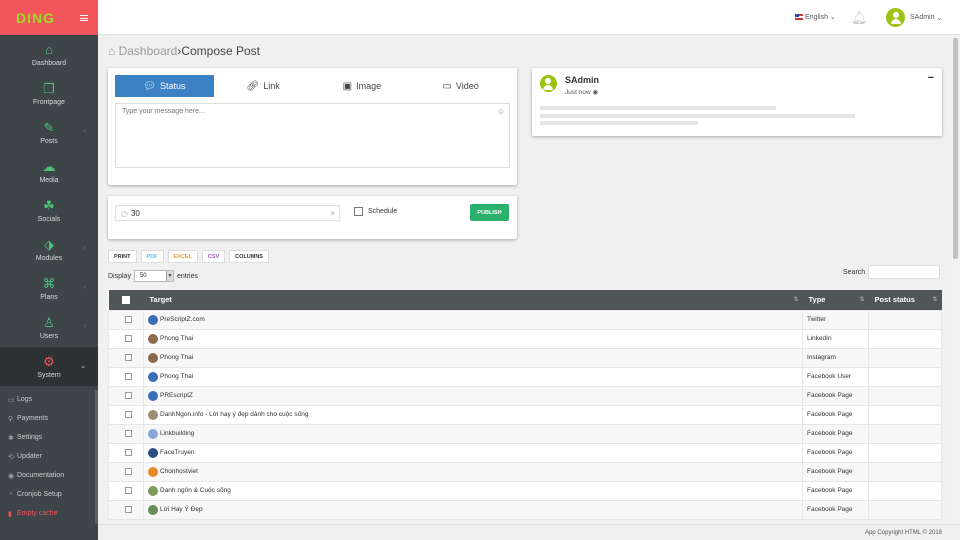 The width and height of the screenshot is (960, 540). What do you see at coordinates (525, 433) in the screenshot?
I see `table-row: Linkbuilding Facebook Page` at bounding box center [525, 433].